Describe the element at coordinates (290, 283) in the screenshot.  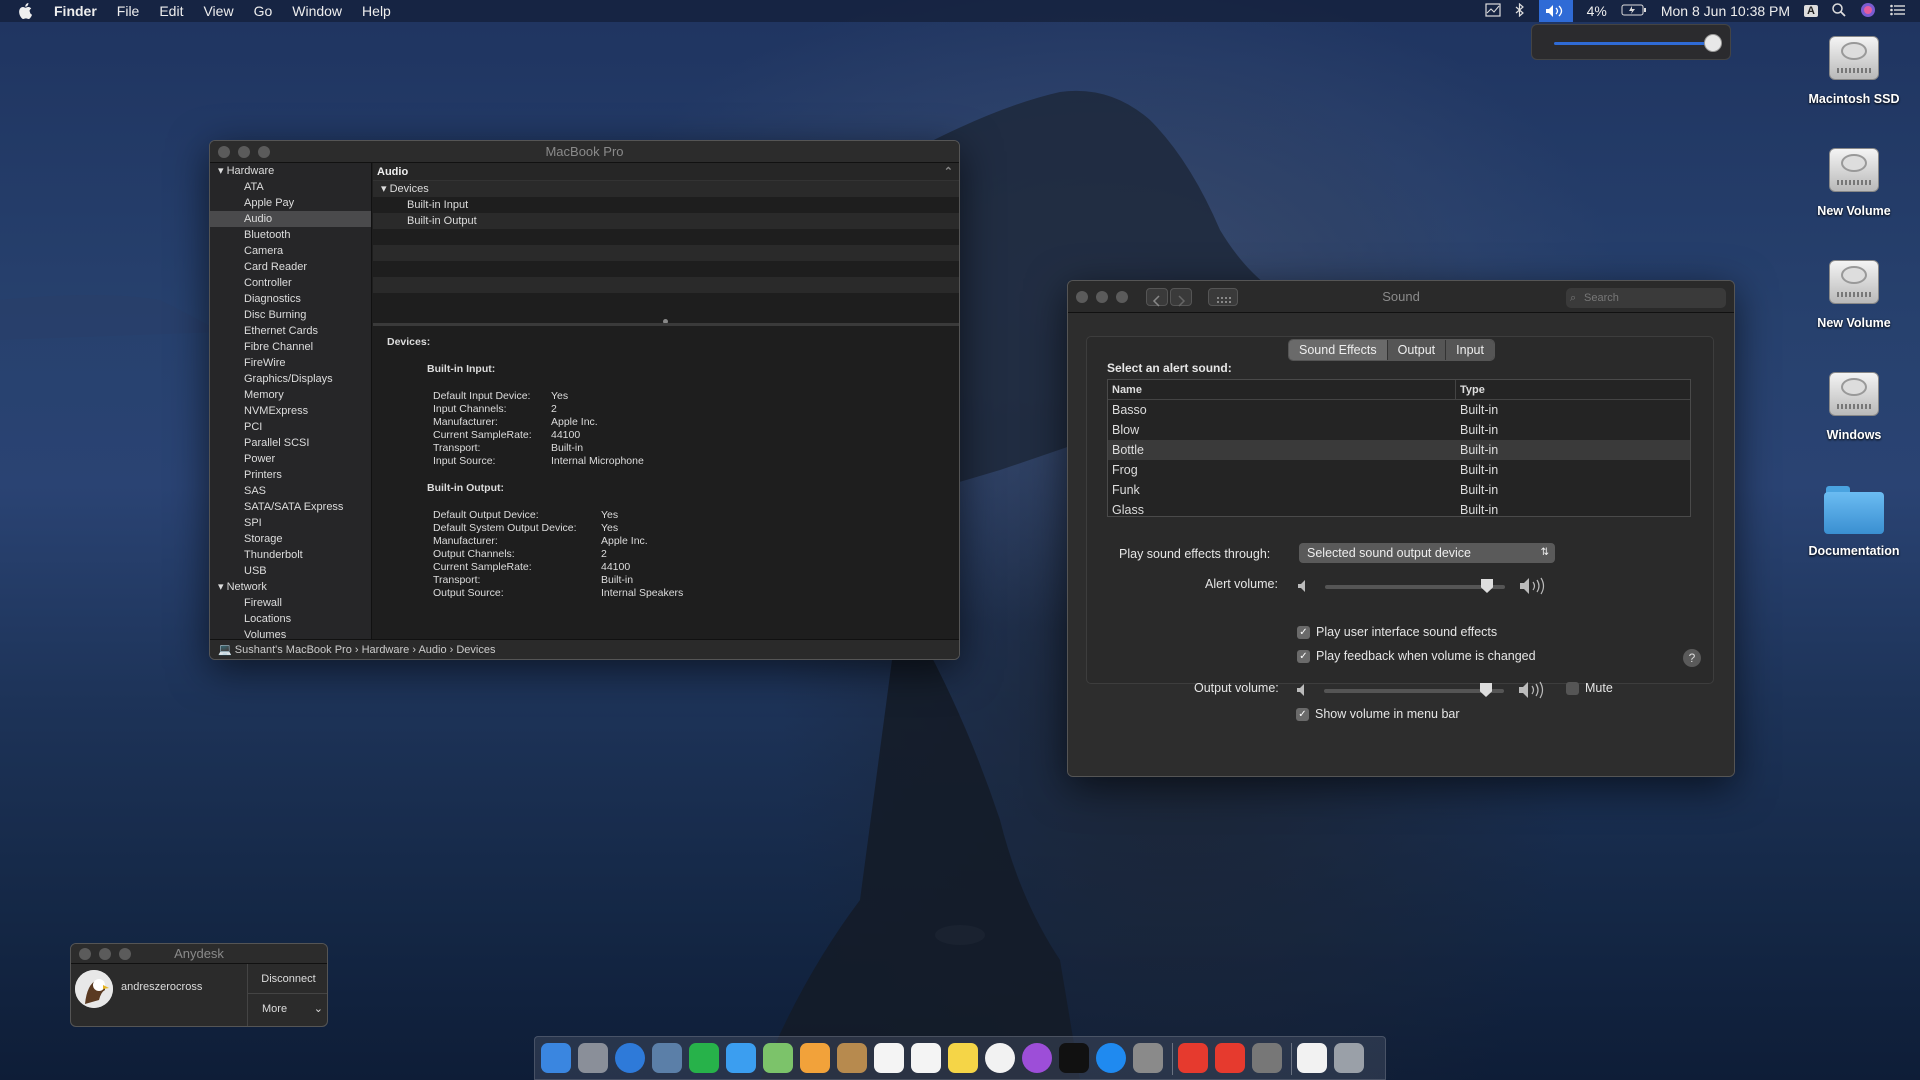
I see `sidebar-item-controller: Controller` at that location.